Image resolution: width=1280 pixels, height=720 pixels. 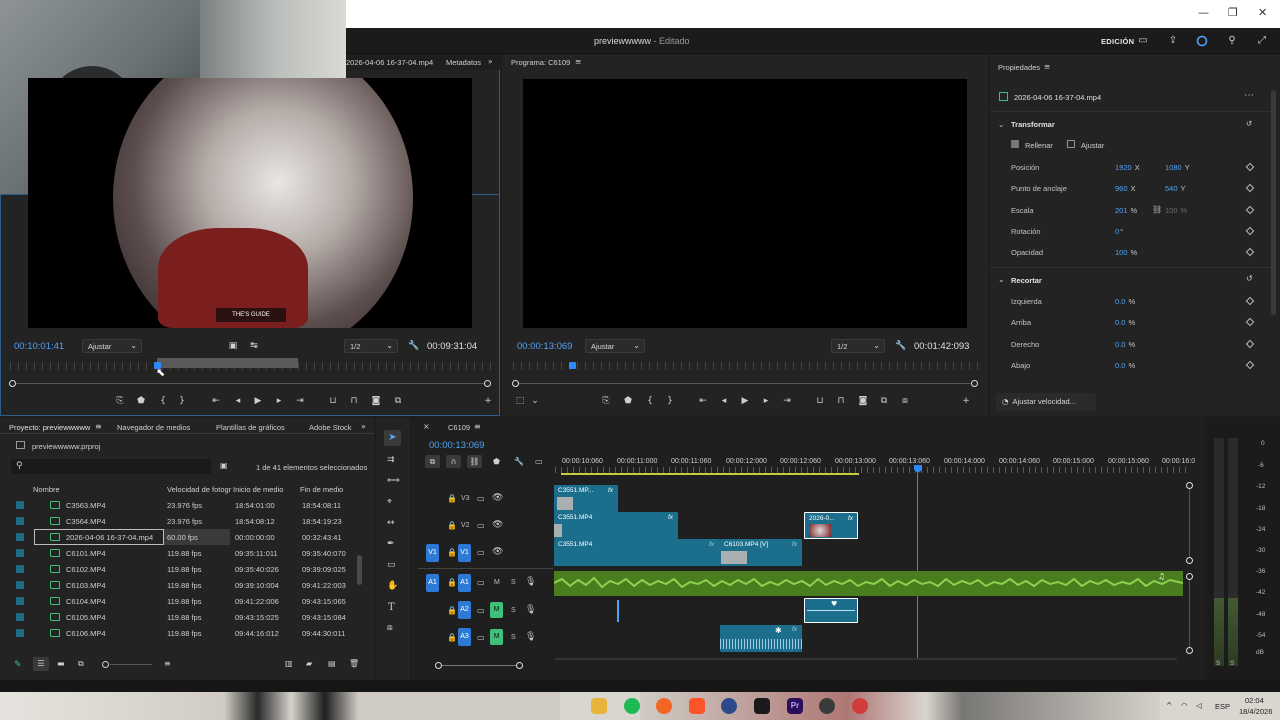 What do you see at coordinates (464, 583) in the screenshot?
I see `track-a1-target: A1` at bounding box center [464, 583].